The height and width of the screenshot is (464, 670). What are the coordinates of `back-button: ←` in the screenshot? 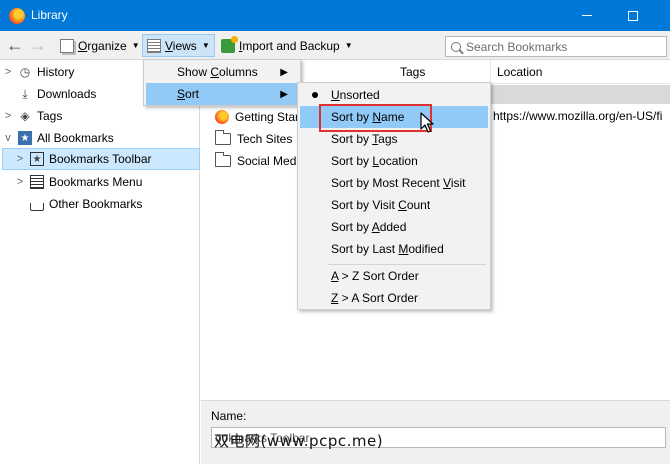 It's located at (15, 45).